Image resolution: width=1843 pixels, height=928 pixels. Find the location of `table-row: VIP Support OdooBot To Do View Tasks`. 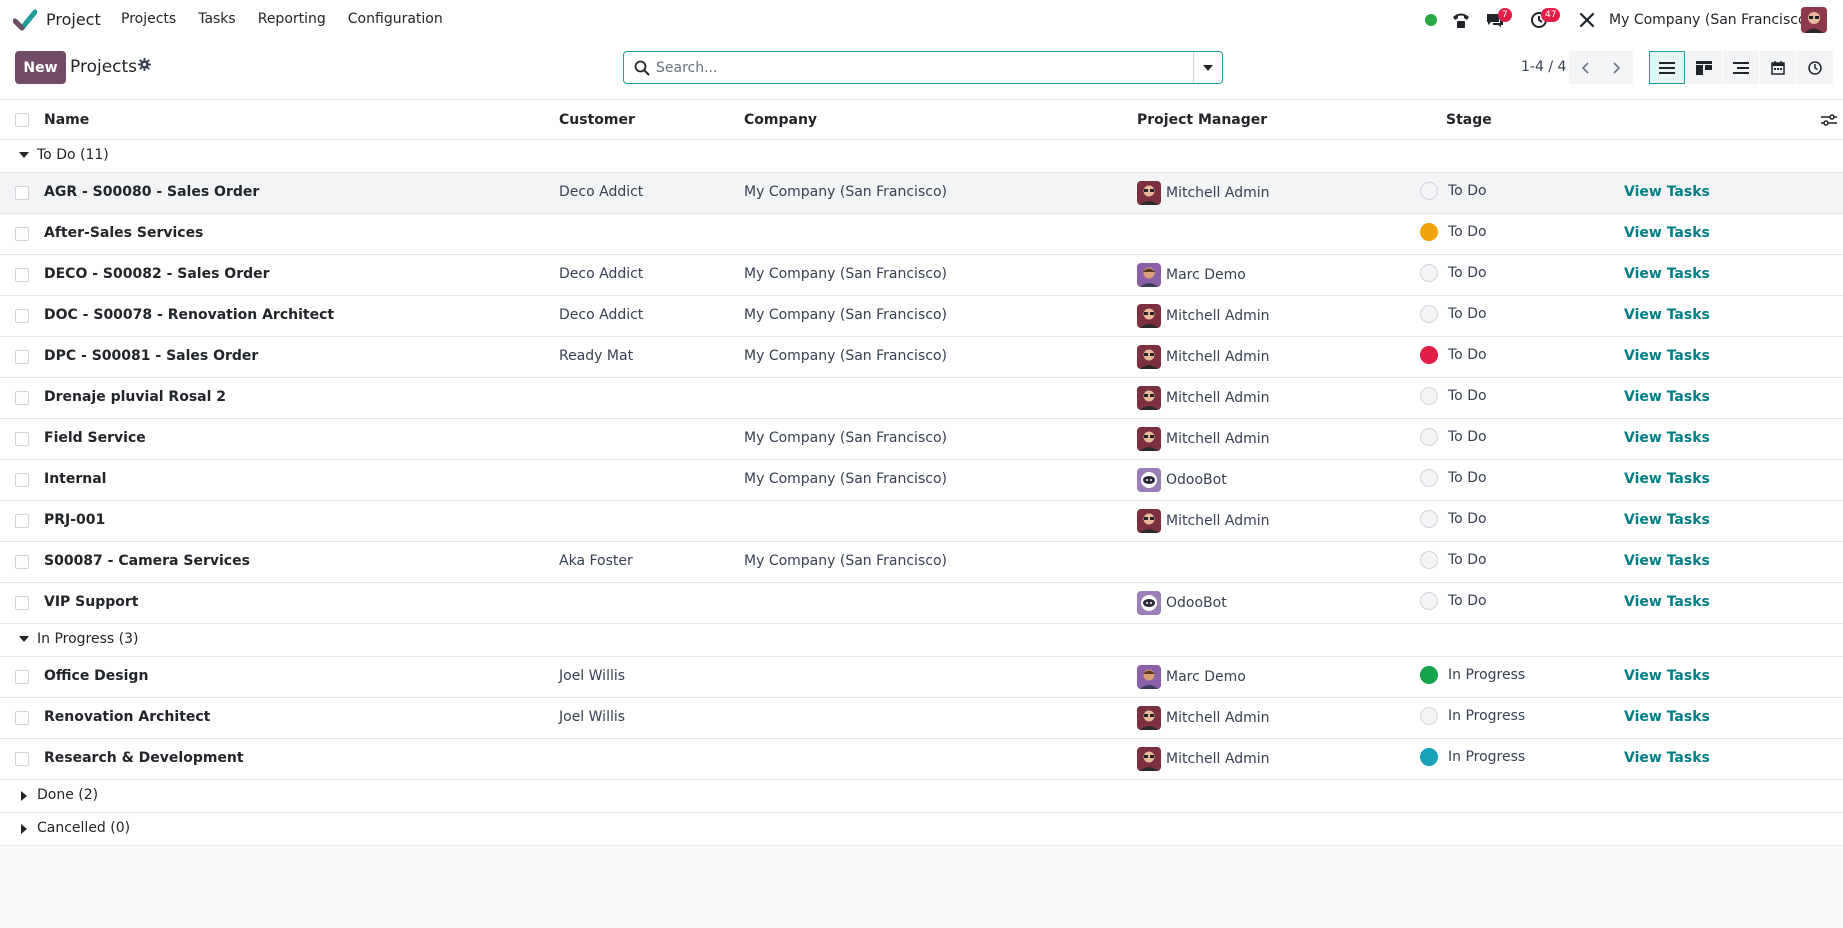

table-row: VIP Support OdooBot To Do View Tasks is located at coordinates (921, 603).